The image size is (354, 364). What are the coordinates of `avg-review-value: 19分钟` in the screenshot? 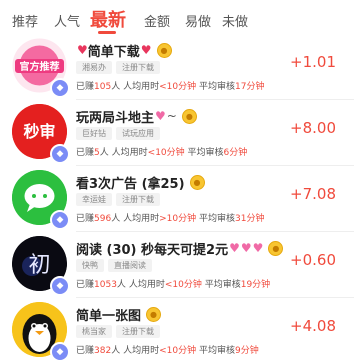 It's located at (255, 285).